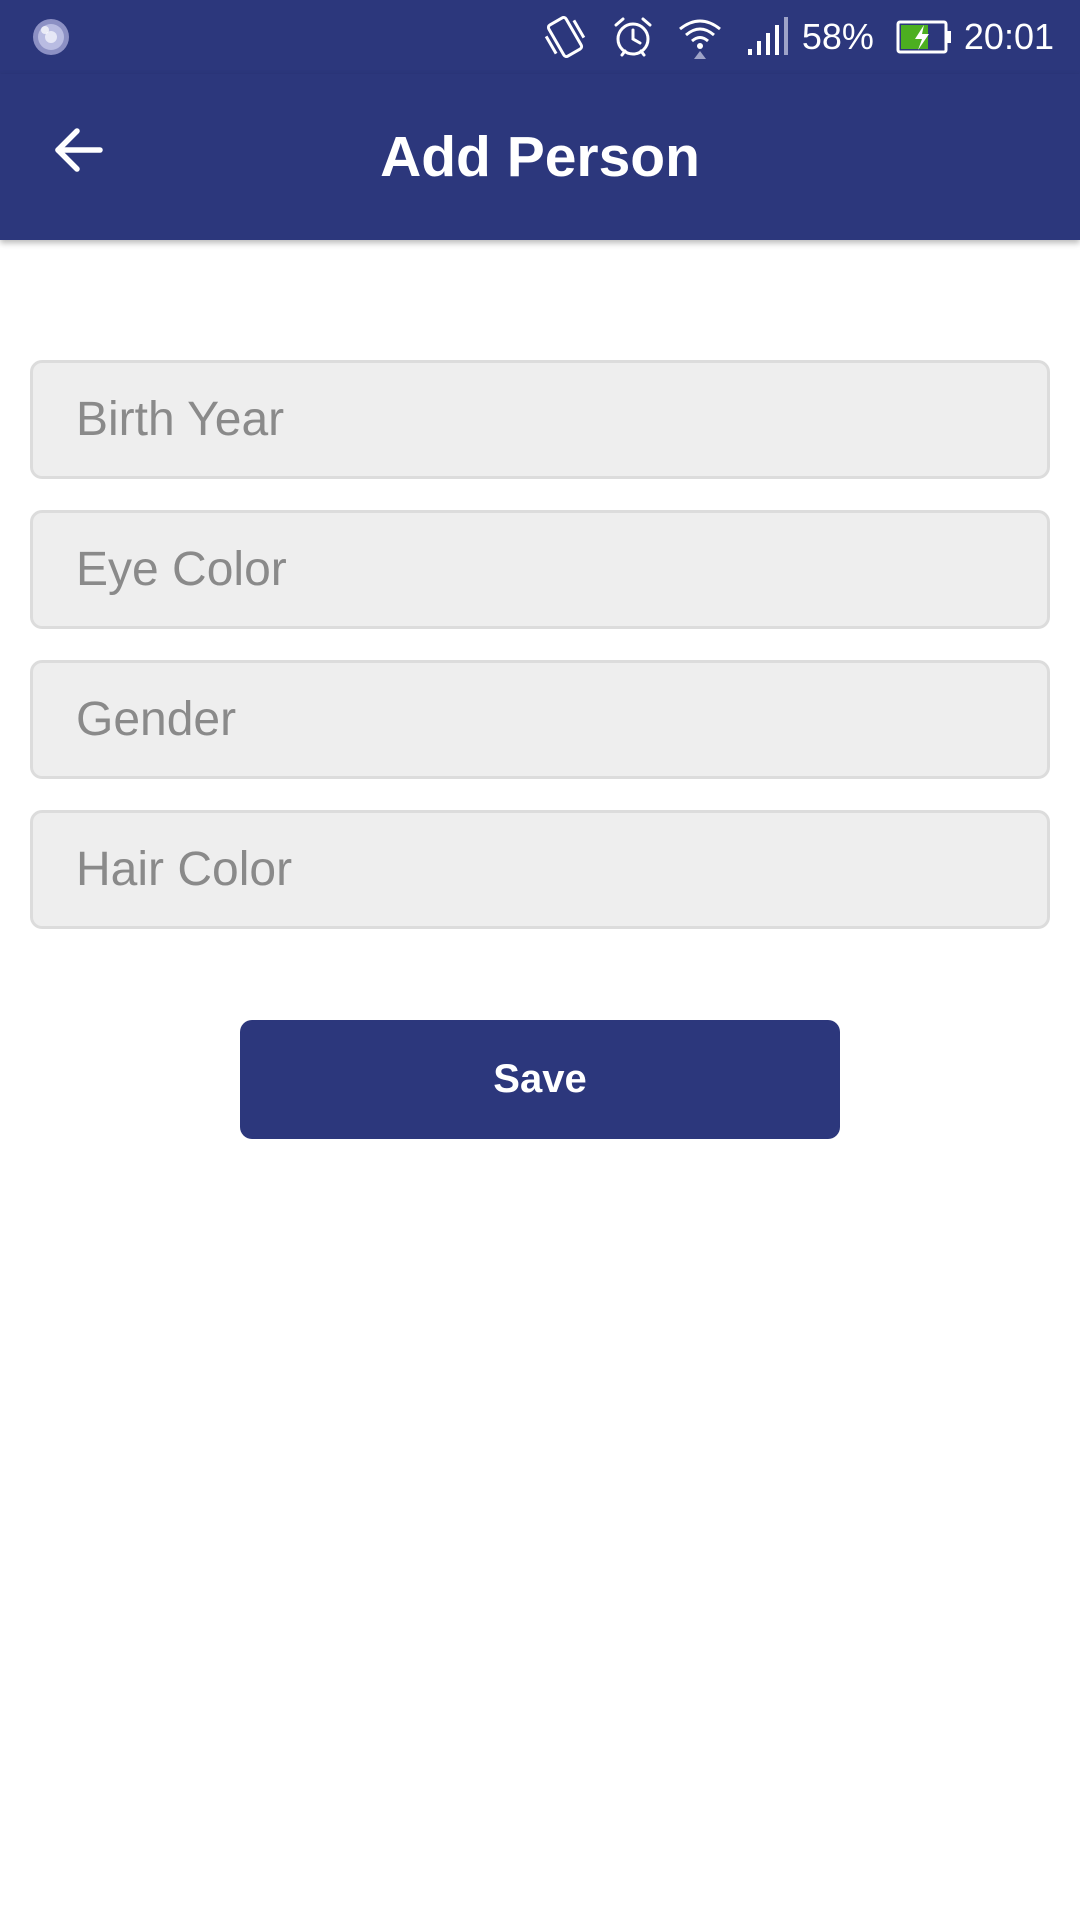 The image size is (1080, 1920). What do you see at coordinates (633, 37) in the screenshot?
I see `alarm-icon` at bounding box center [633, 37].